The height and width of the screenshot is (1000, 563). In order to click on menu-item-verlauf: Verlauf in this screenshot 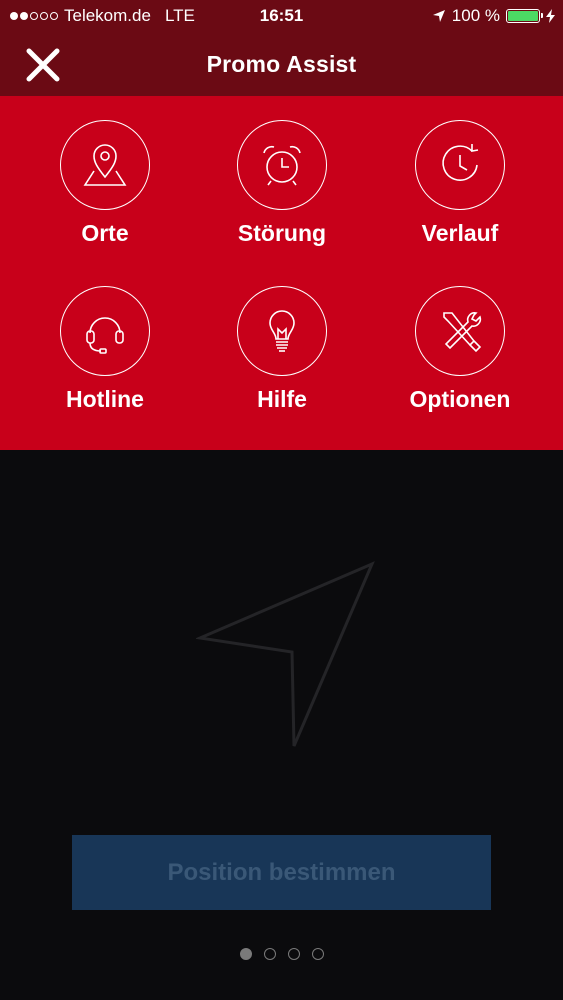, I will do `click(460, 195)`.